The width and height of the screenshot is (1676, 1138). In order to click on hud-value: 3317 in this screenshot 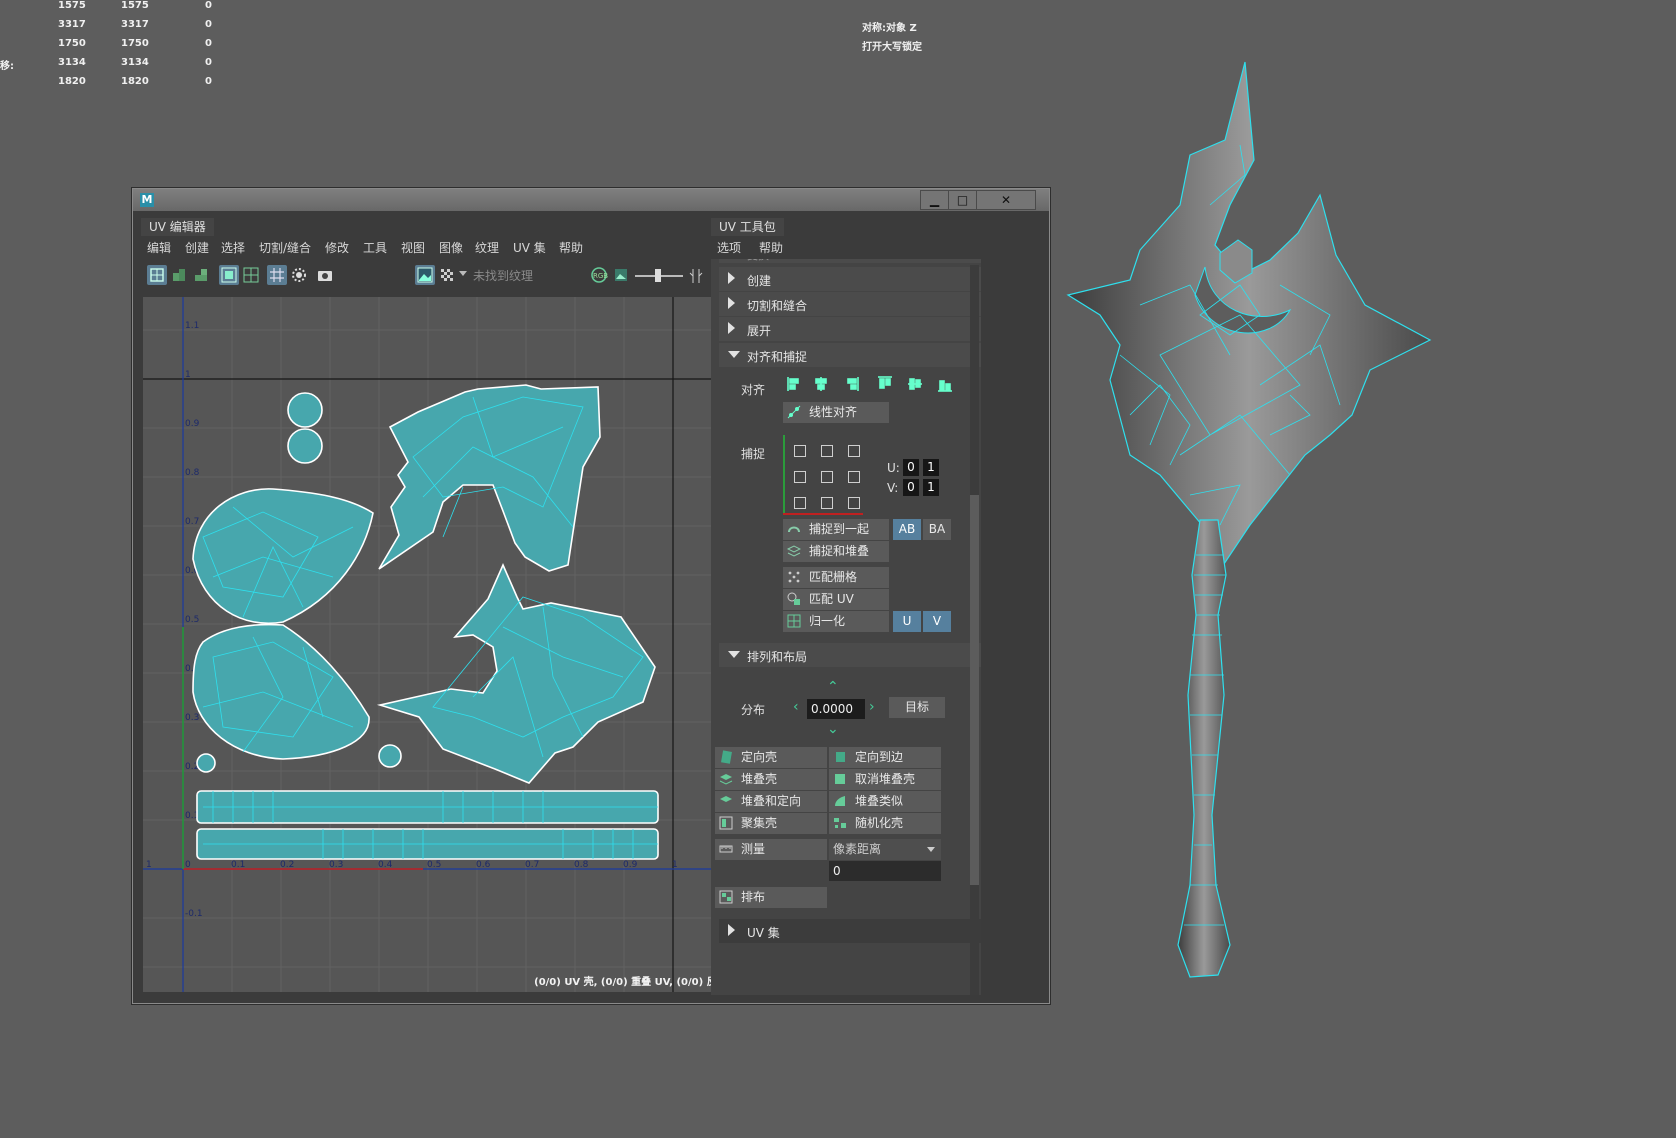, I will do `click(72, 24)`.